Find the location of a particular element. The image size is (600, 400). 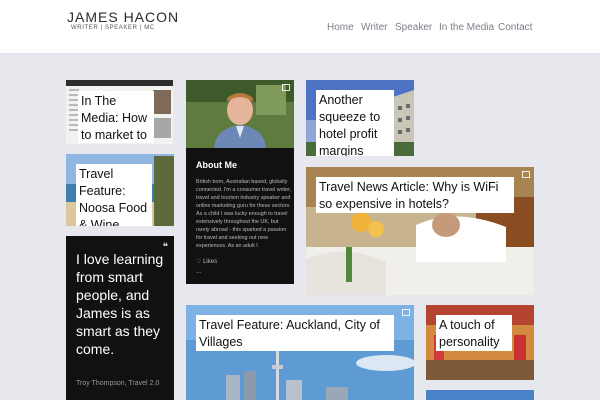

profile-photo is located at coordinates (240, 114).